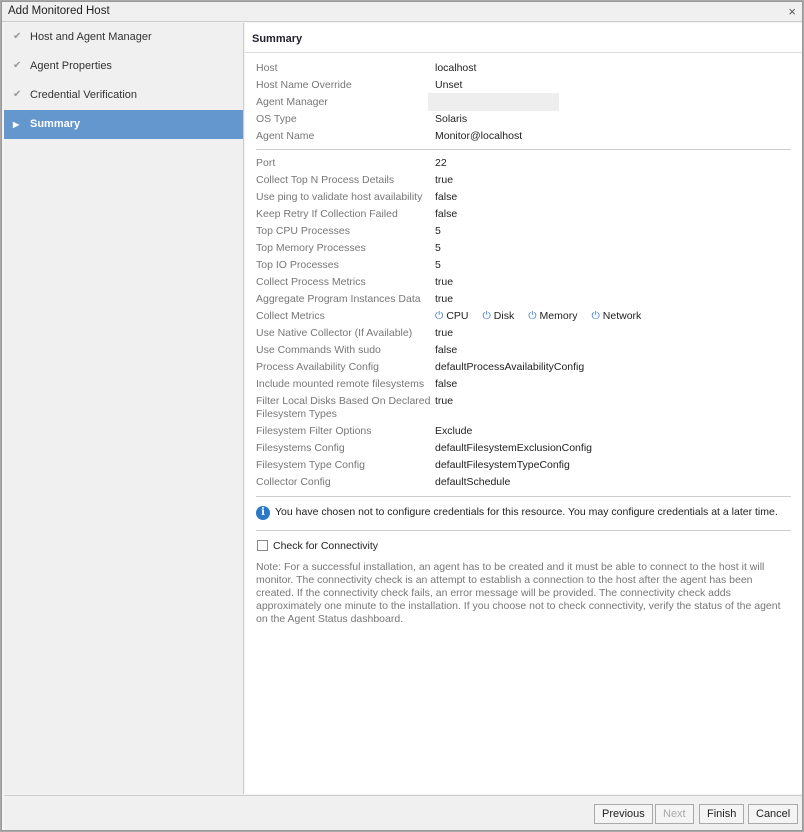  I want to click on finish-button: Finish, so click(722, 814).